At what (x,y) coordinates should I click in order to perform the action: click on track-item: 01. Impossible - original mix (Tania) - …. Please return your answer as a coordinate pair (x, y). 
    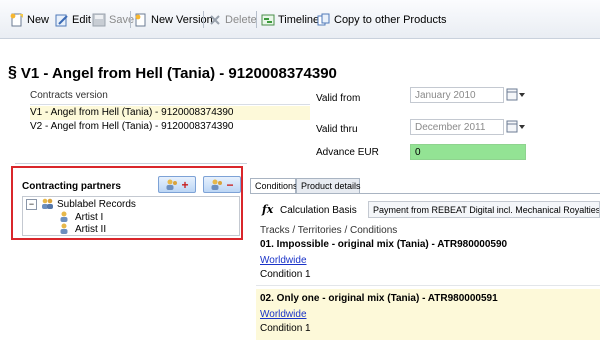
    Looking at the image, I should click on (428, 260).